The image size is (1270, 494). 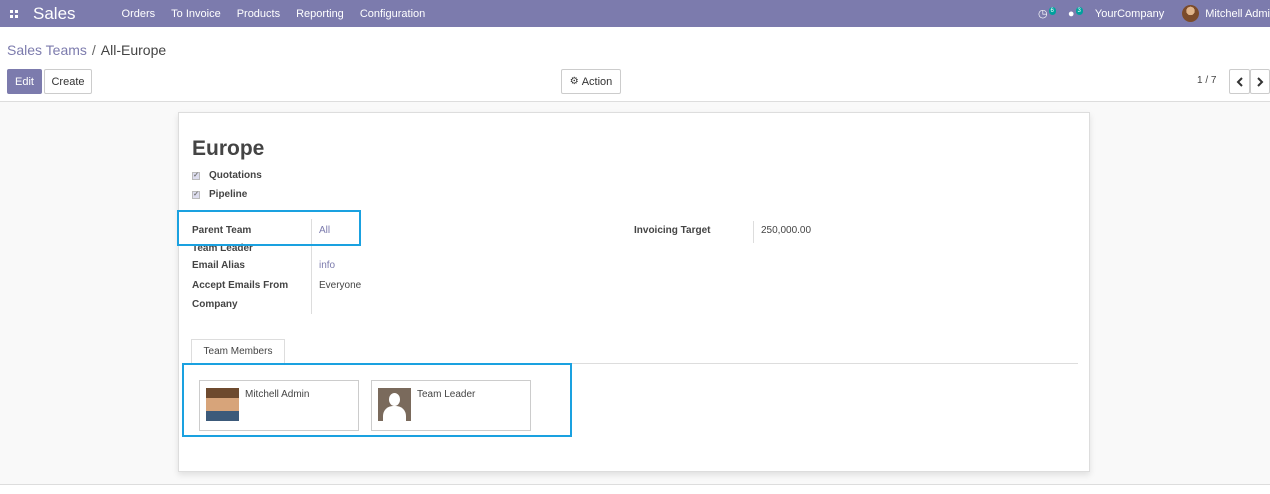 I want to click on menu-configuration: Configuration, so click(x=392, y=14).